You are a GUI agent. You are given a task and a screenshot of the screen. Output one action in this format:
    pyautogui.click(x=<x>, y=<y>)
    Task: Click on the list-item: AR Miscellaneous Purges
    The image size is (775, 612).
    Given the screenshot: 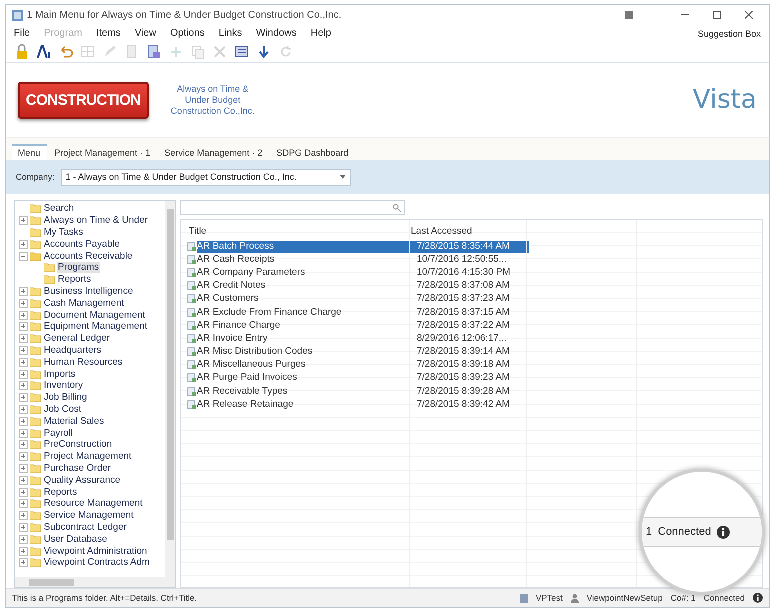 What is the action you would take?
    pyautogui.click(x=307, y=365)
    